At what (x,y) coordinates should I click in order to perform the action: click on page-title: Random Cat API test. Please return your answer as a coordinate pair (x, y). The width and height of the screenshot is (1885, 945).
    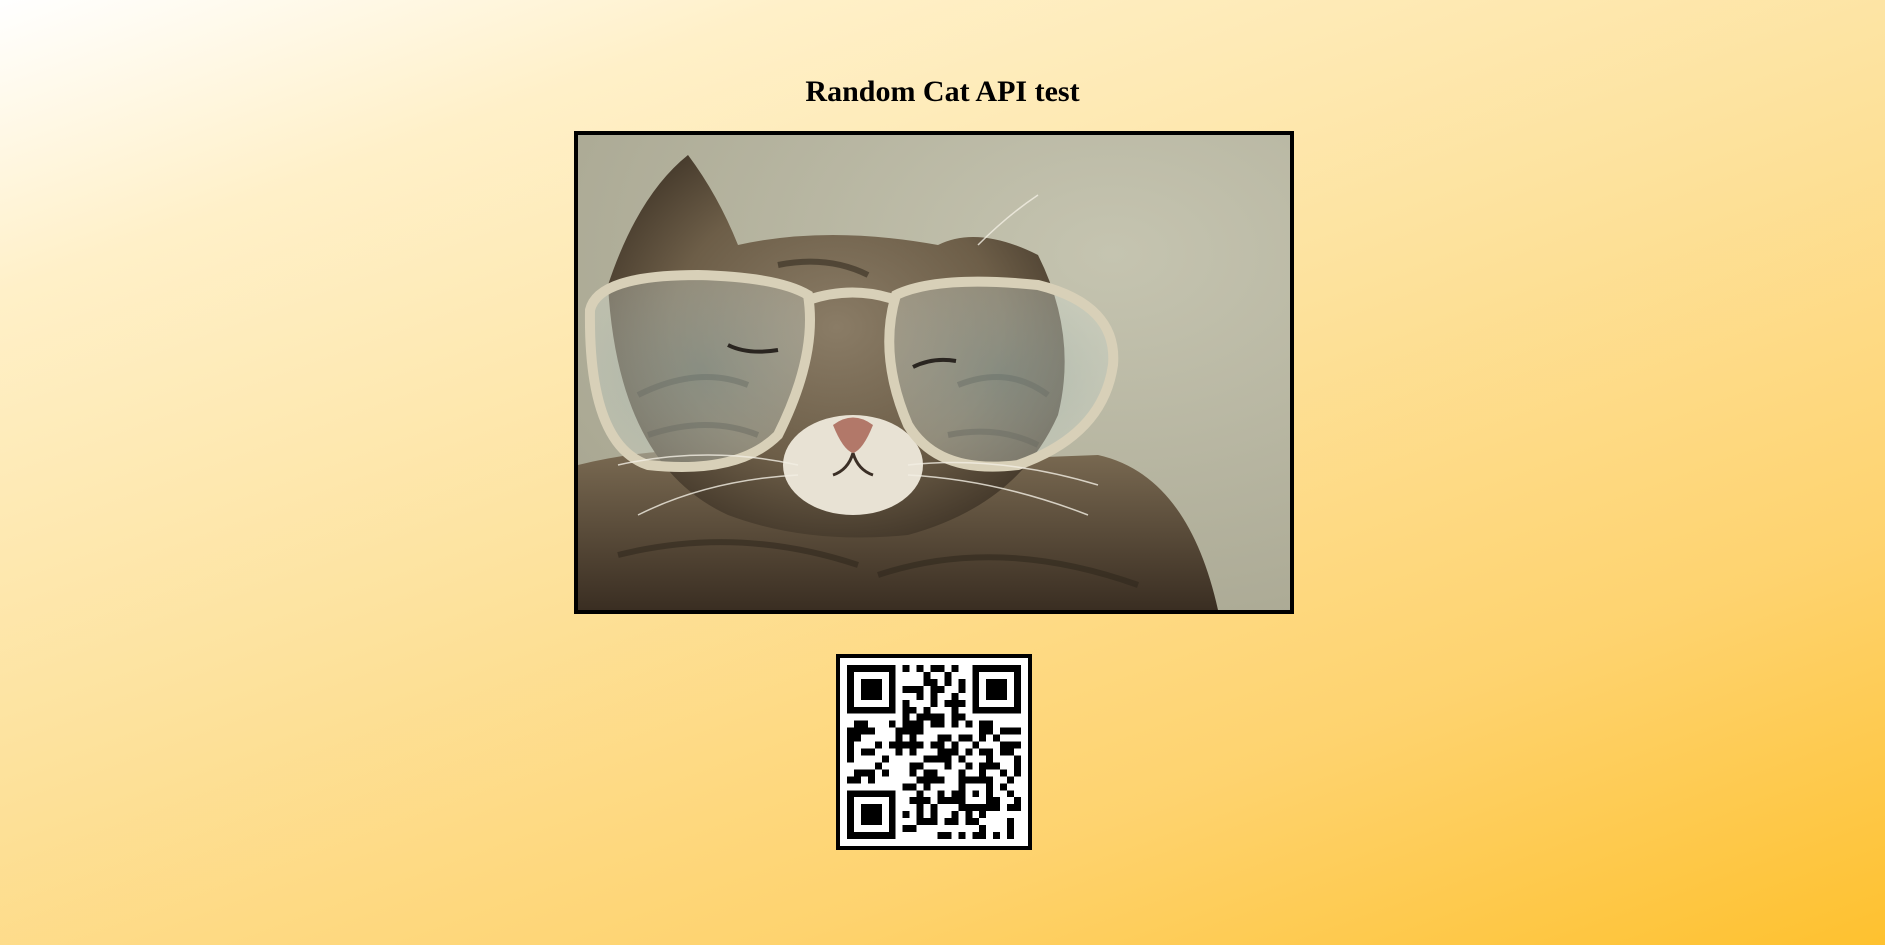
    Looking at the image, I should click on (942, 91).